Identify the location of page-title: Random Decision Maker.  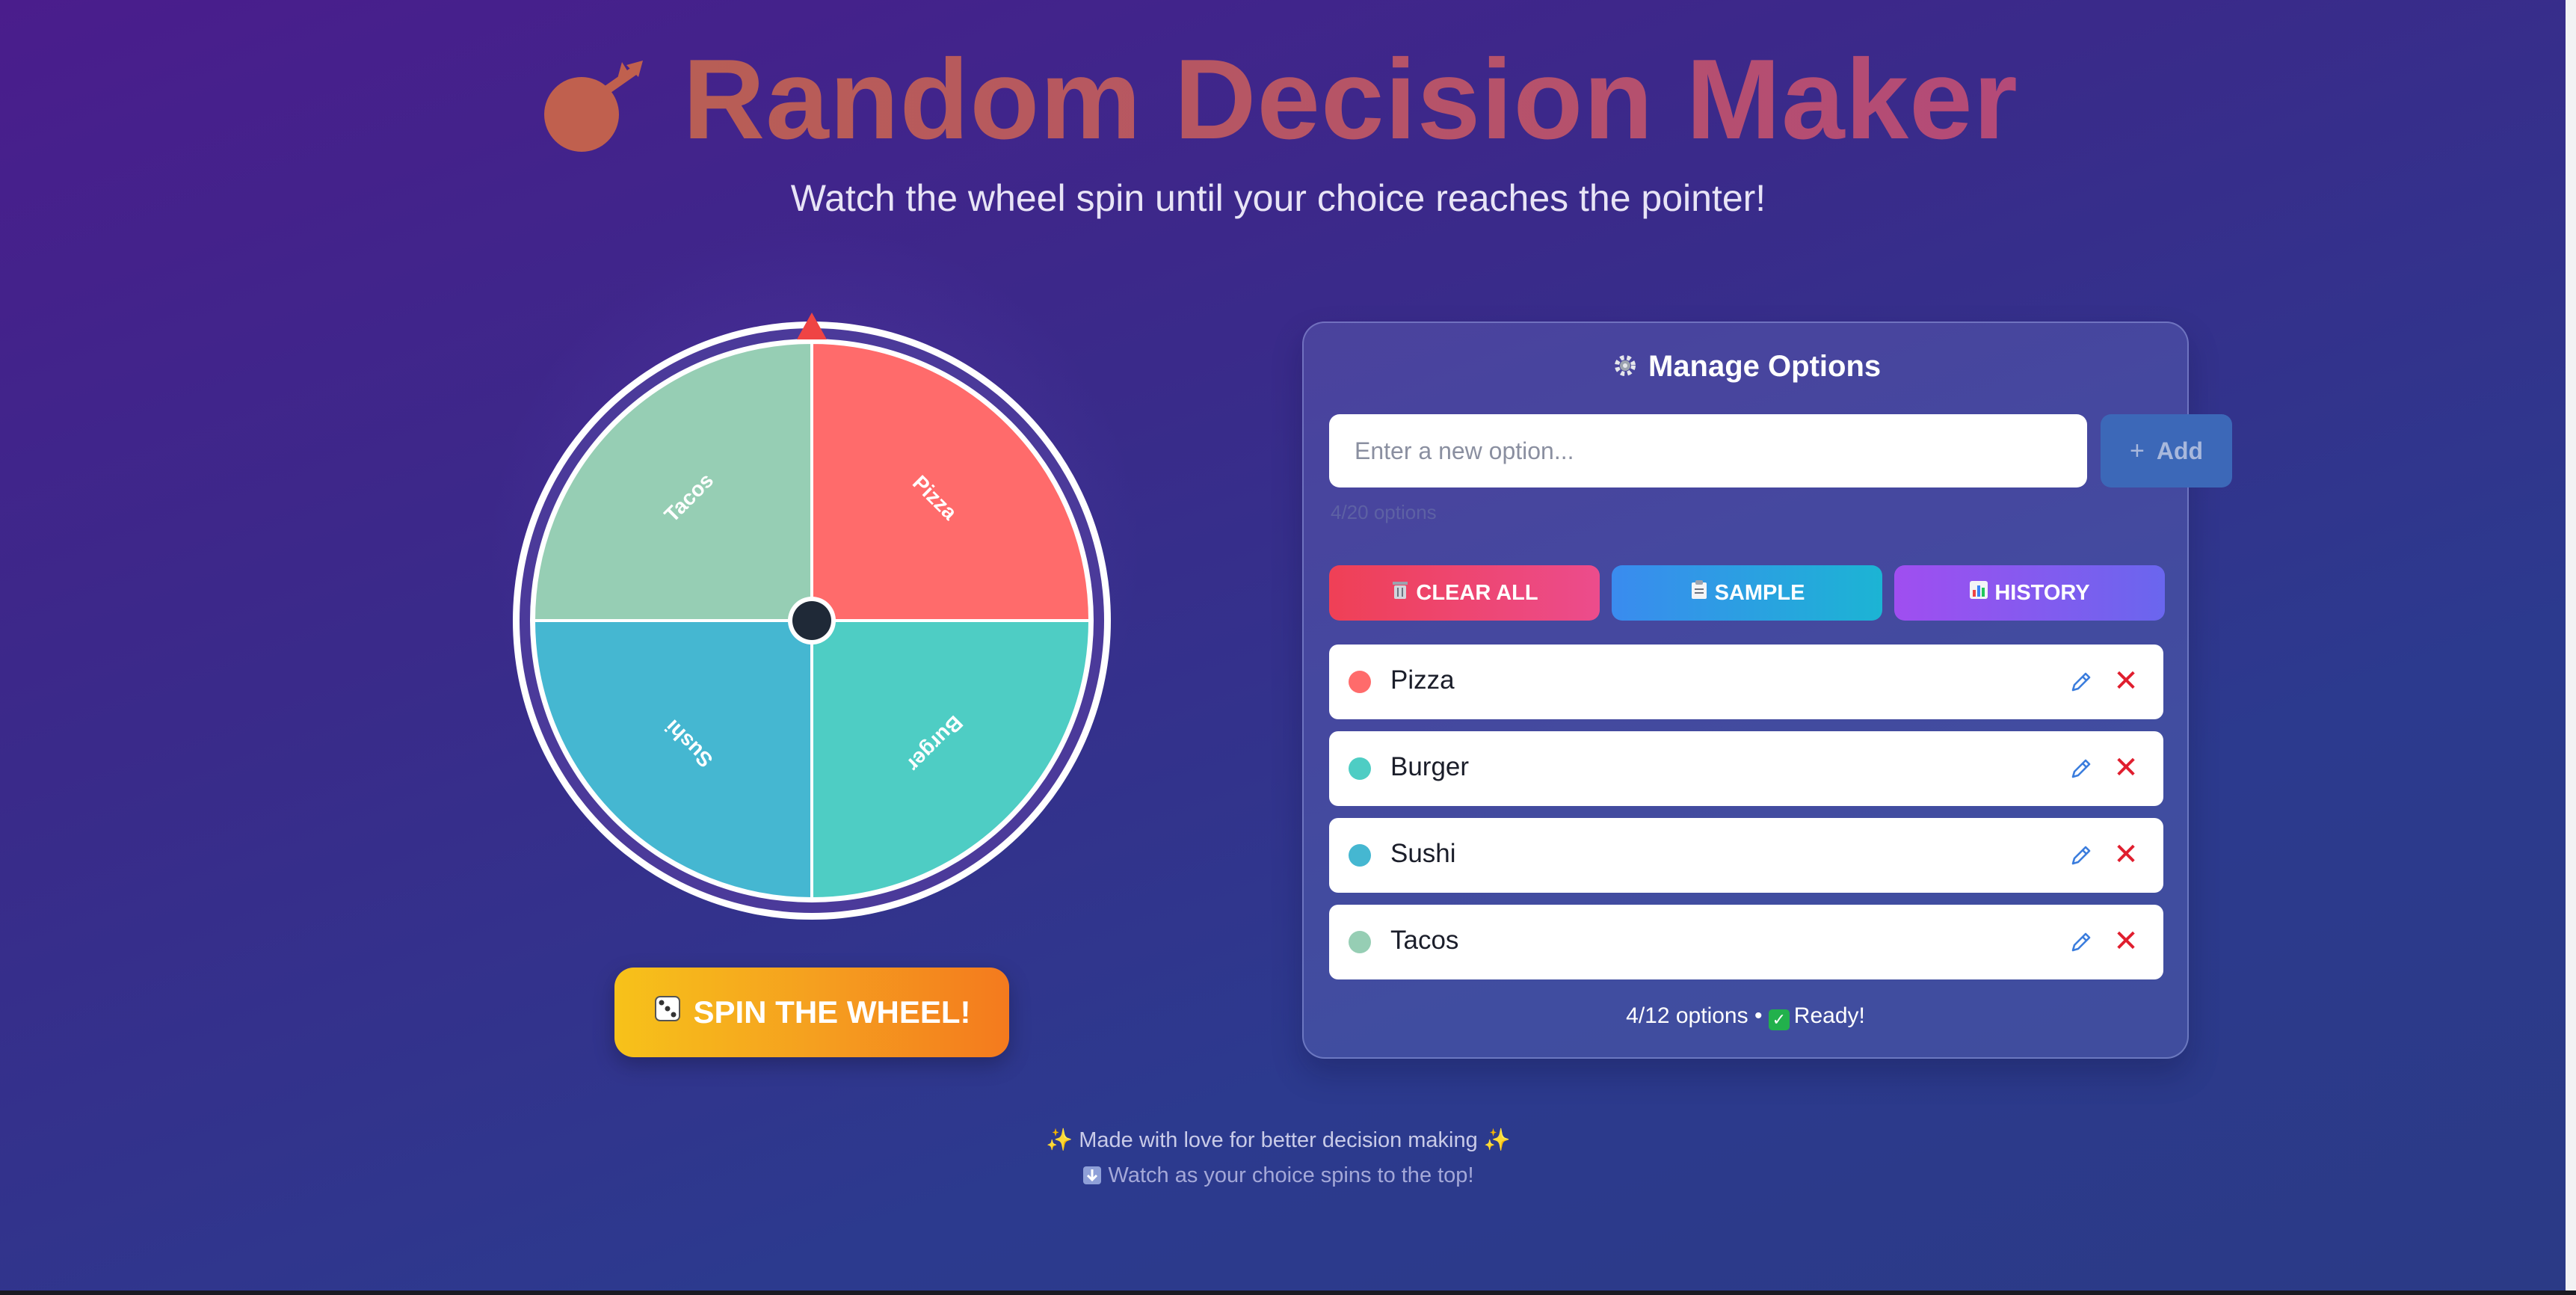
(1278, 99).